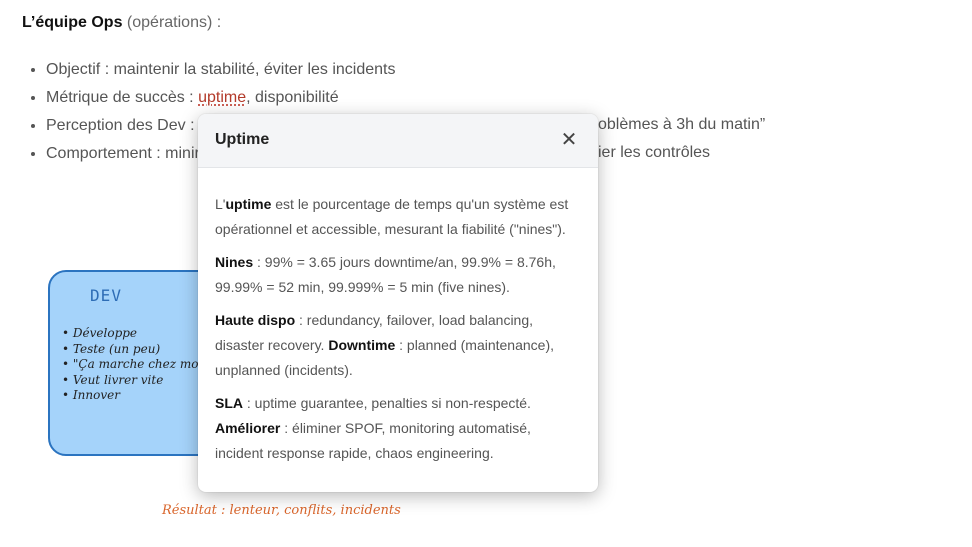 This screenshot has height=547, width=972. What do you see at coordinates (654, 152) in the screenshot?
I see `point-tail: ier les contrôles` at bounding box center [654, 152].